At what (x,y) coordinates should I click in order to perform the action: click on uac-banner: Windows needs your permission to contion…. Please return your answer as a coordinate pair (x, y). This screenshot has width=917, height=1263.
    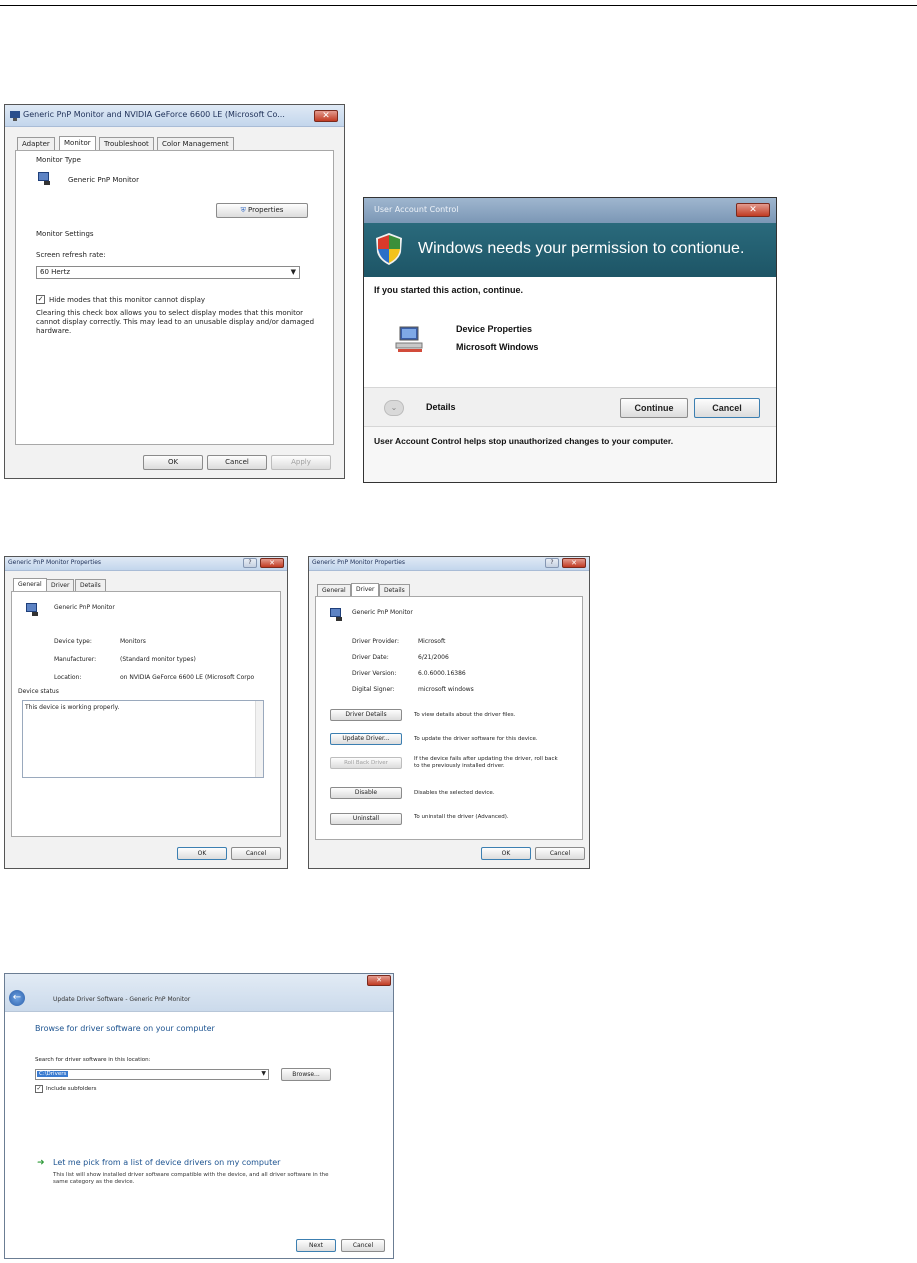
    Looking at the image, I should click on (570, 250).